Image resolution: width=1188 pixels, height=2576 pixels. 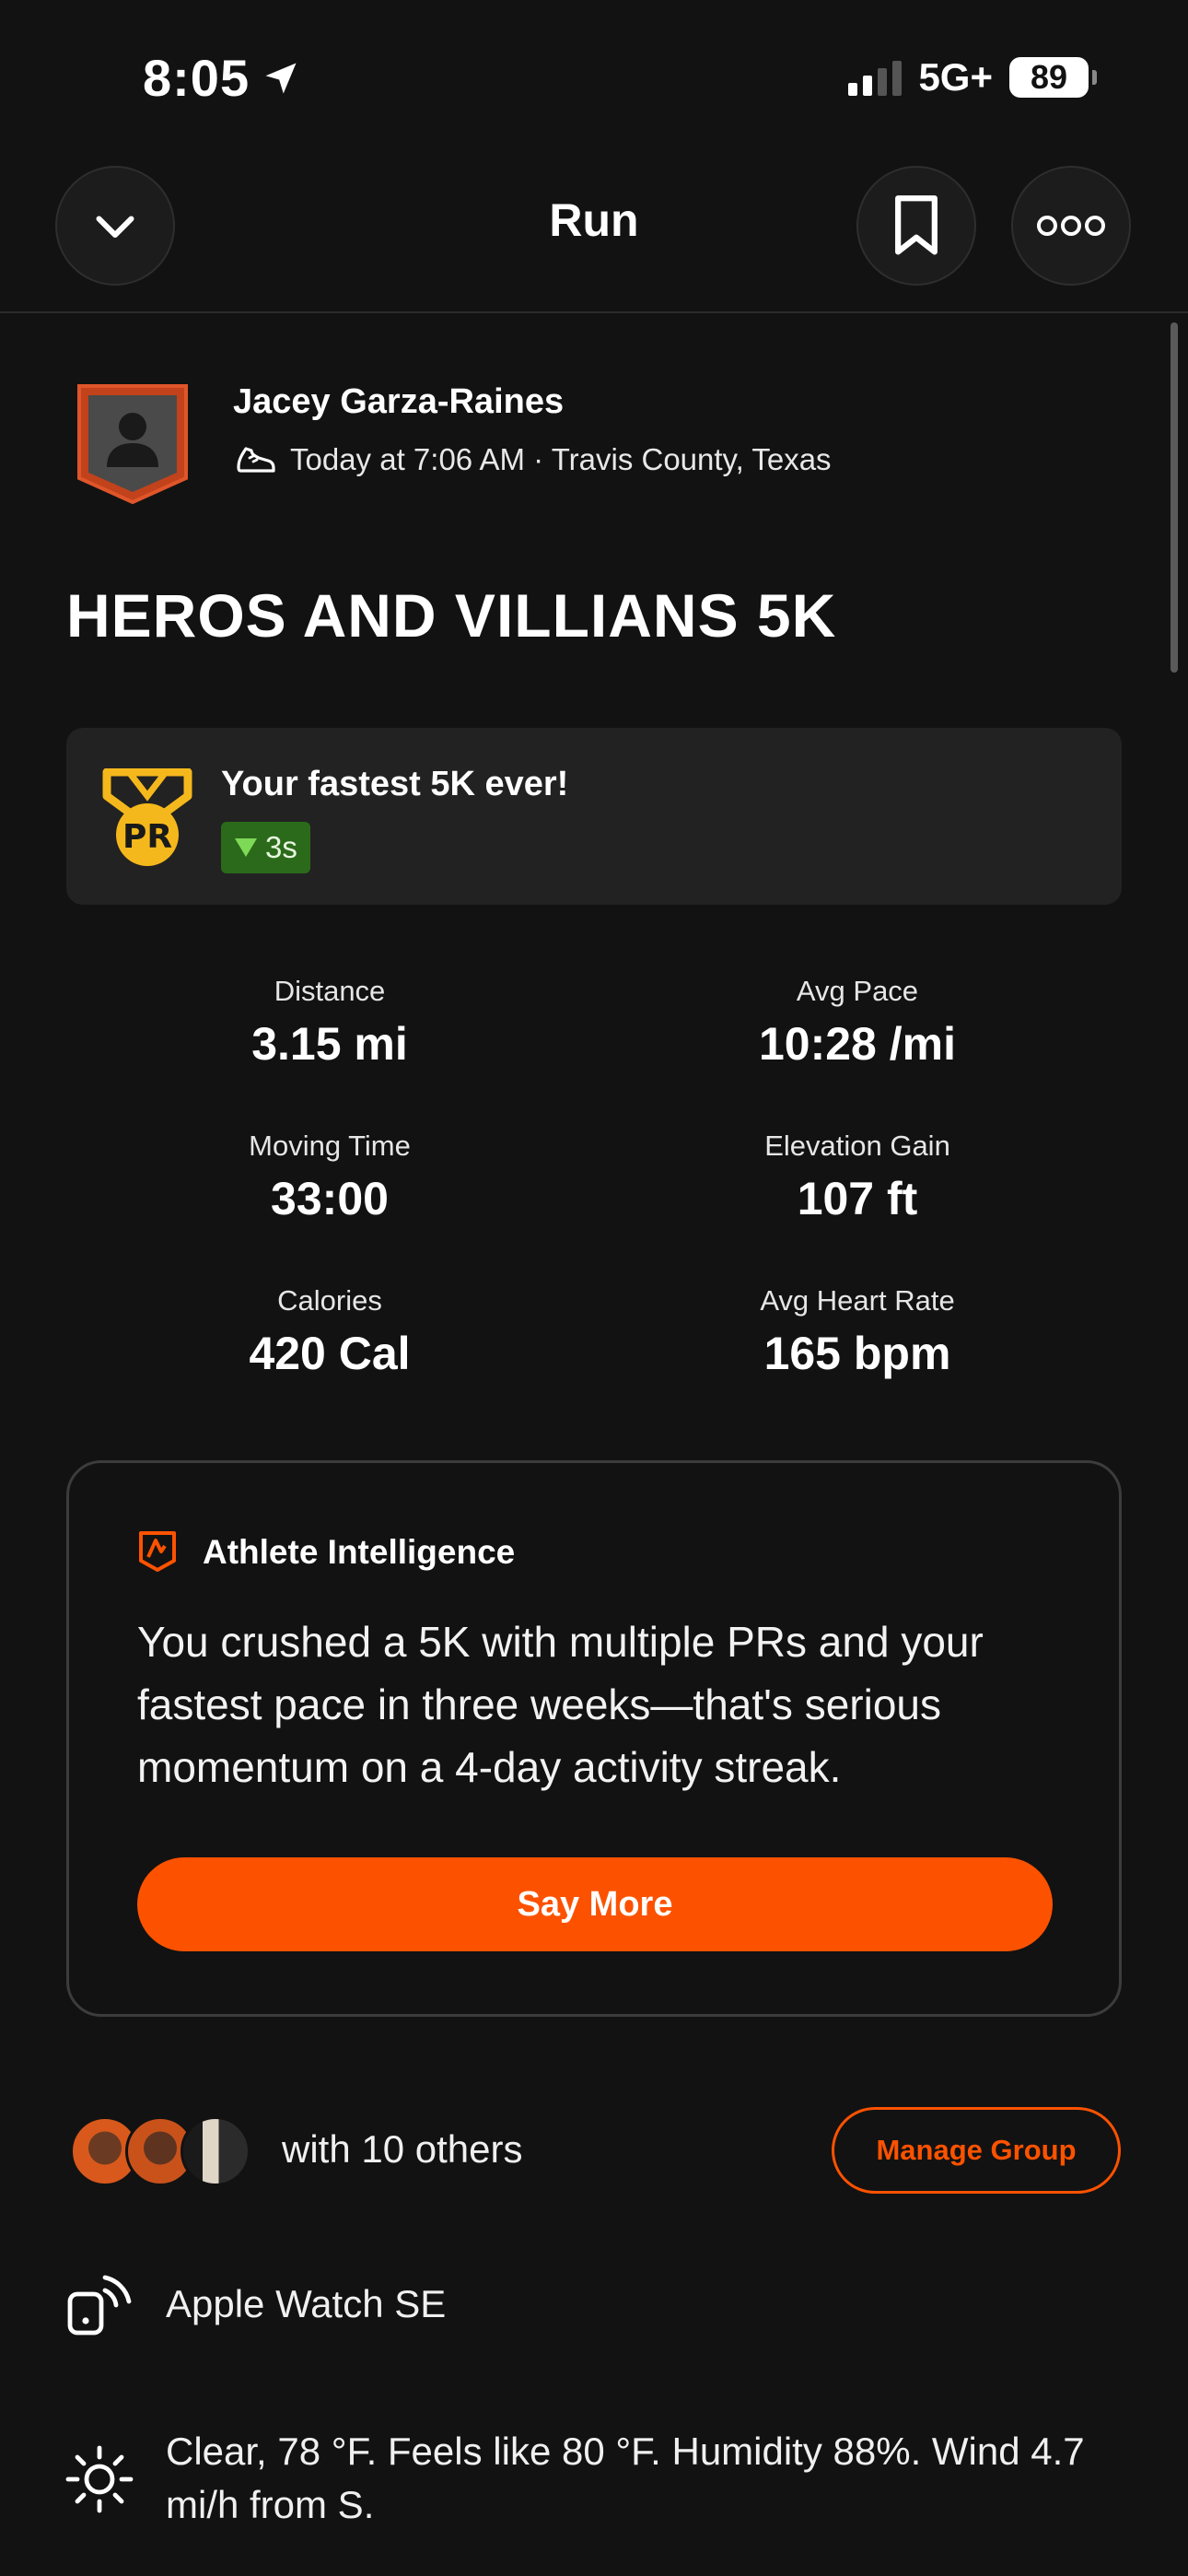 I want to click on activity-meta-text: Today at 7:06 AM · Travis County, Texas, so click(x=561, y=459).